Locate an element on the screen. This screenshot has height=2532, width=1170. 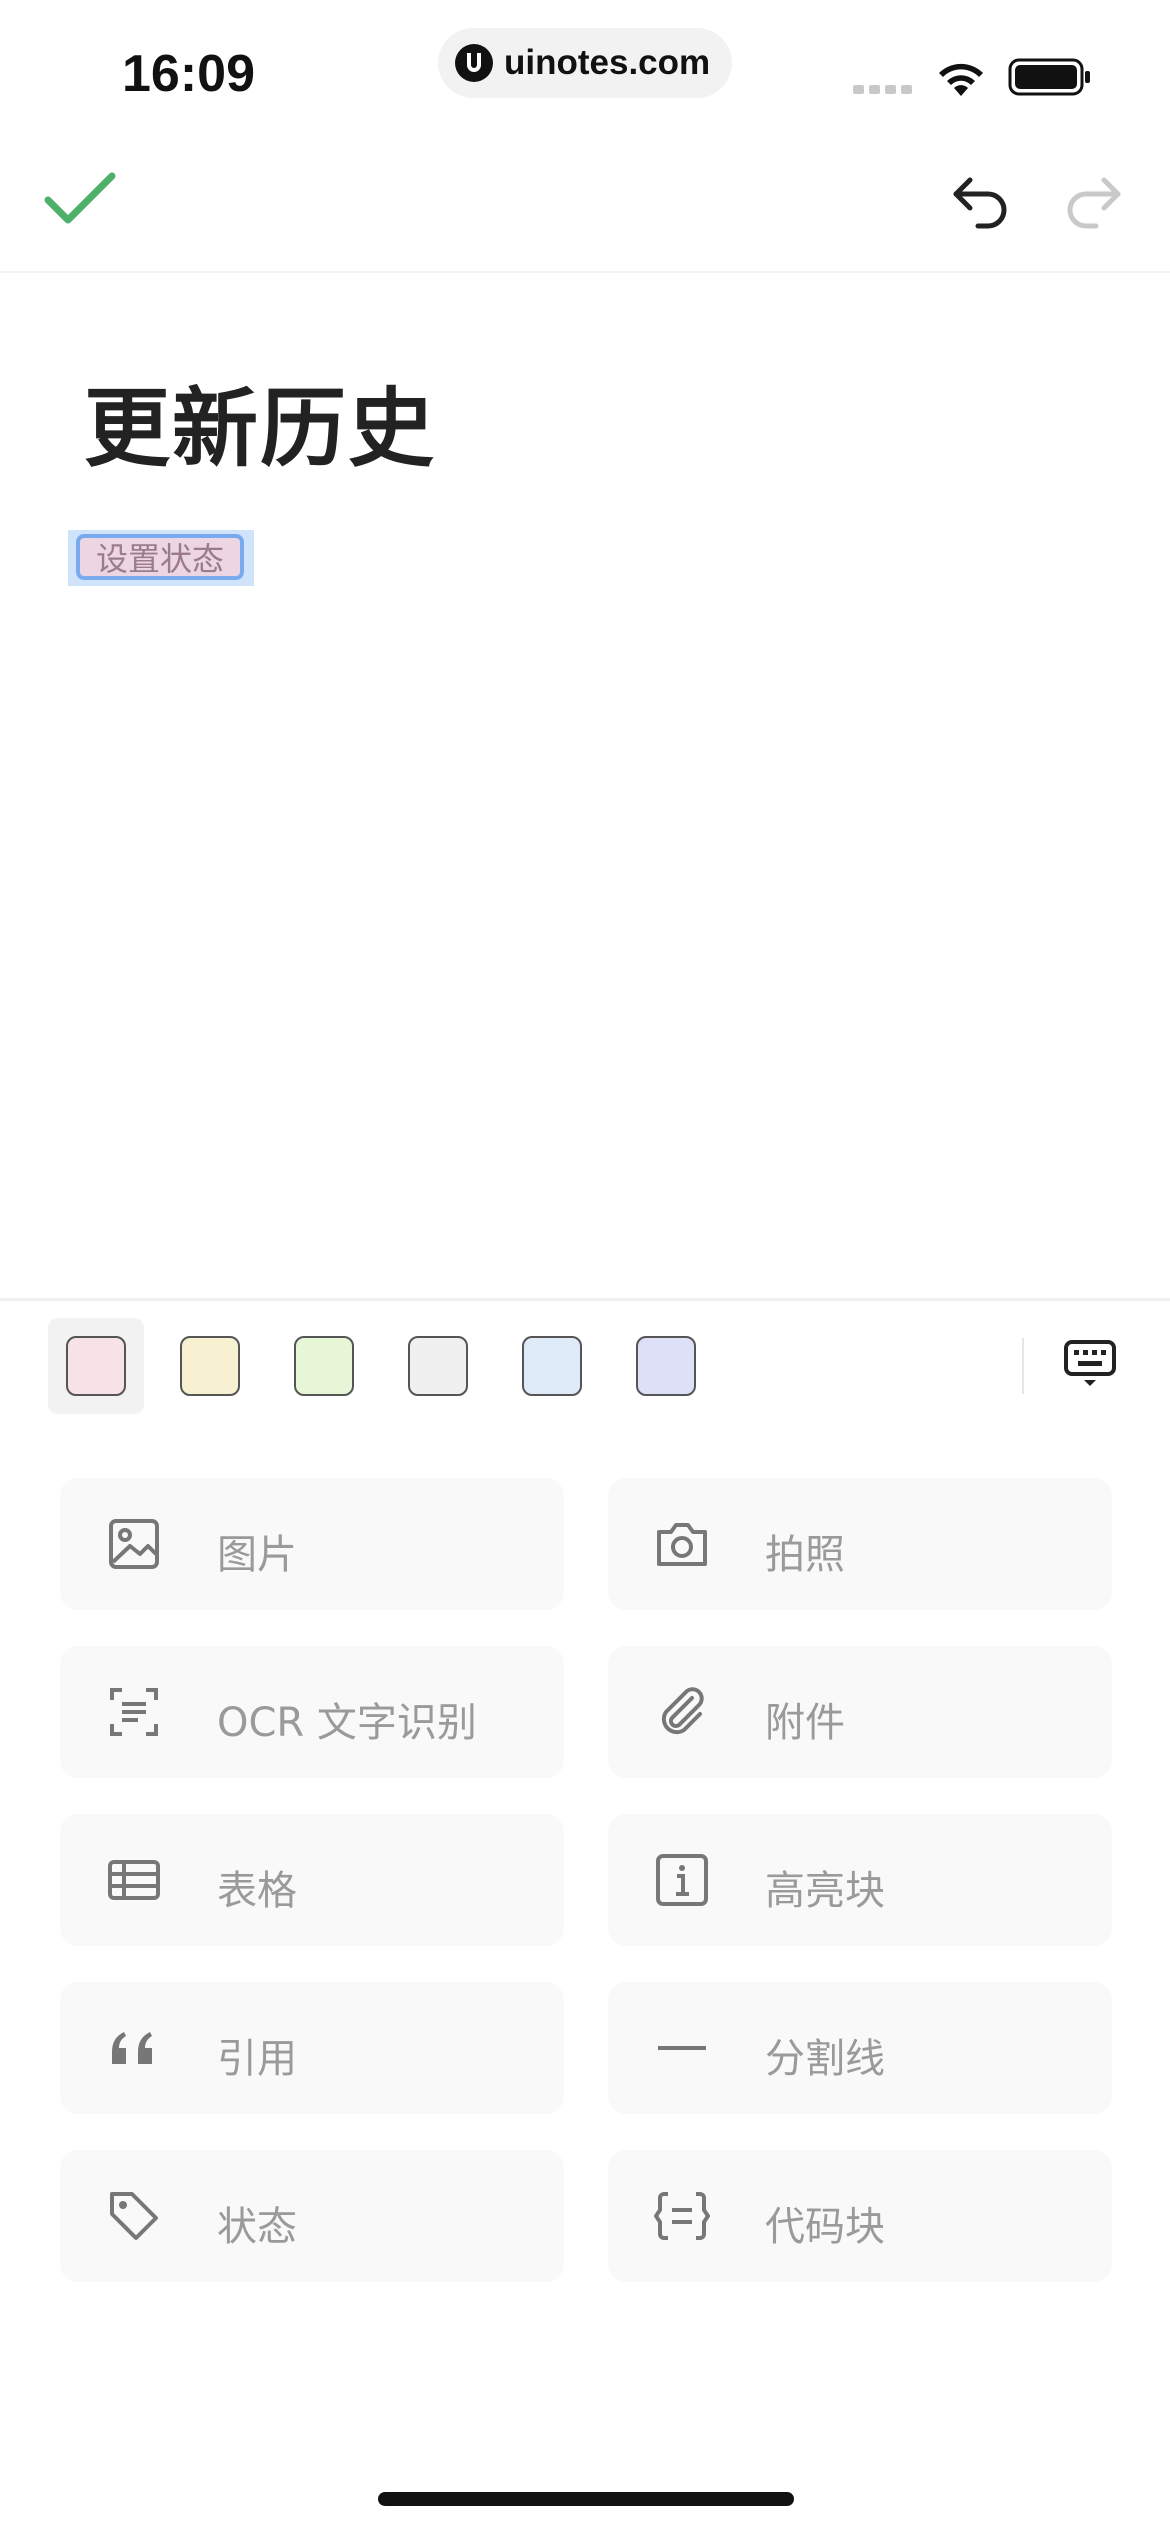
action-label: 拍照 is located at coordinates (805, 1555).